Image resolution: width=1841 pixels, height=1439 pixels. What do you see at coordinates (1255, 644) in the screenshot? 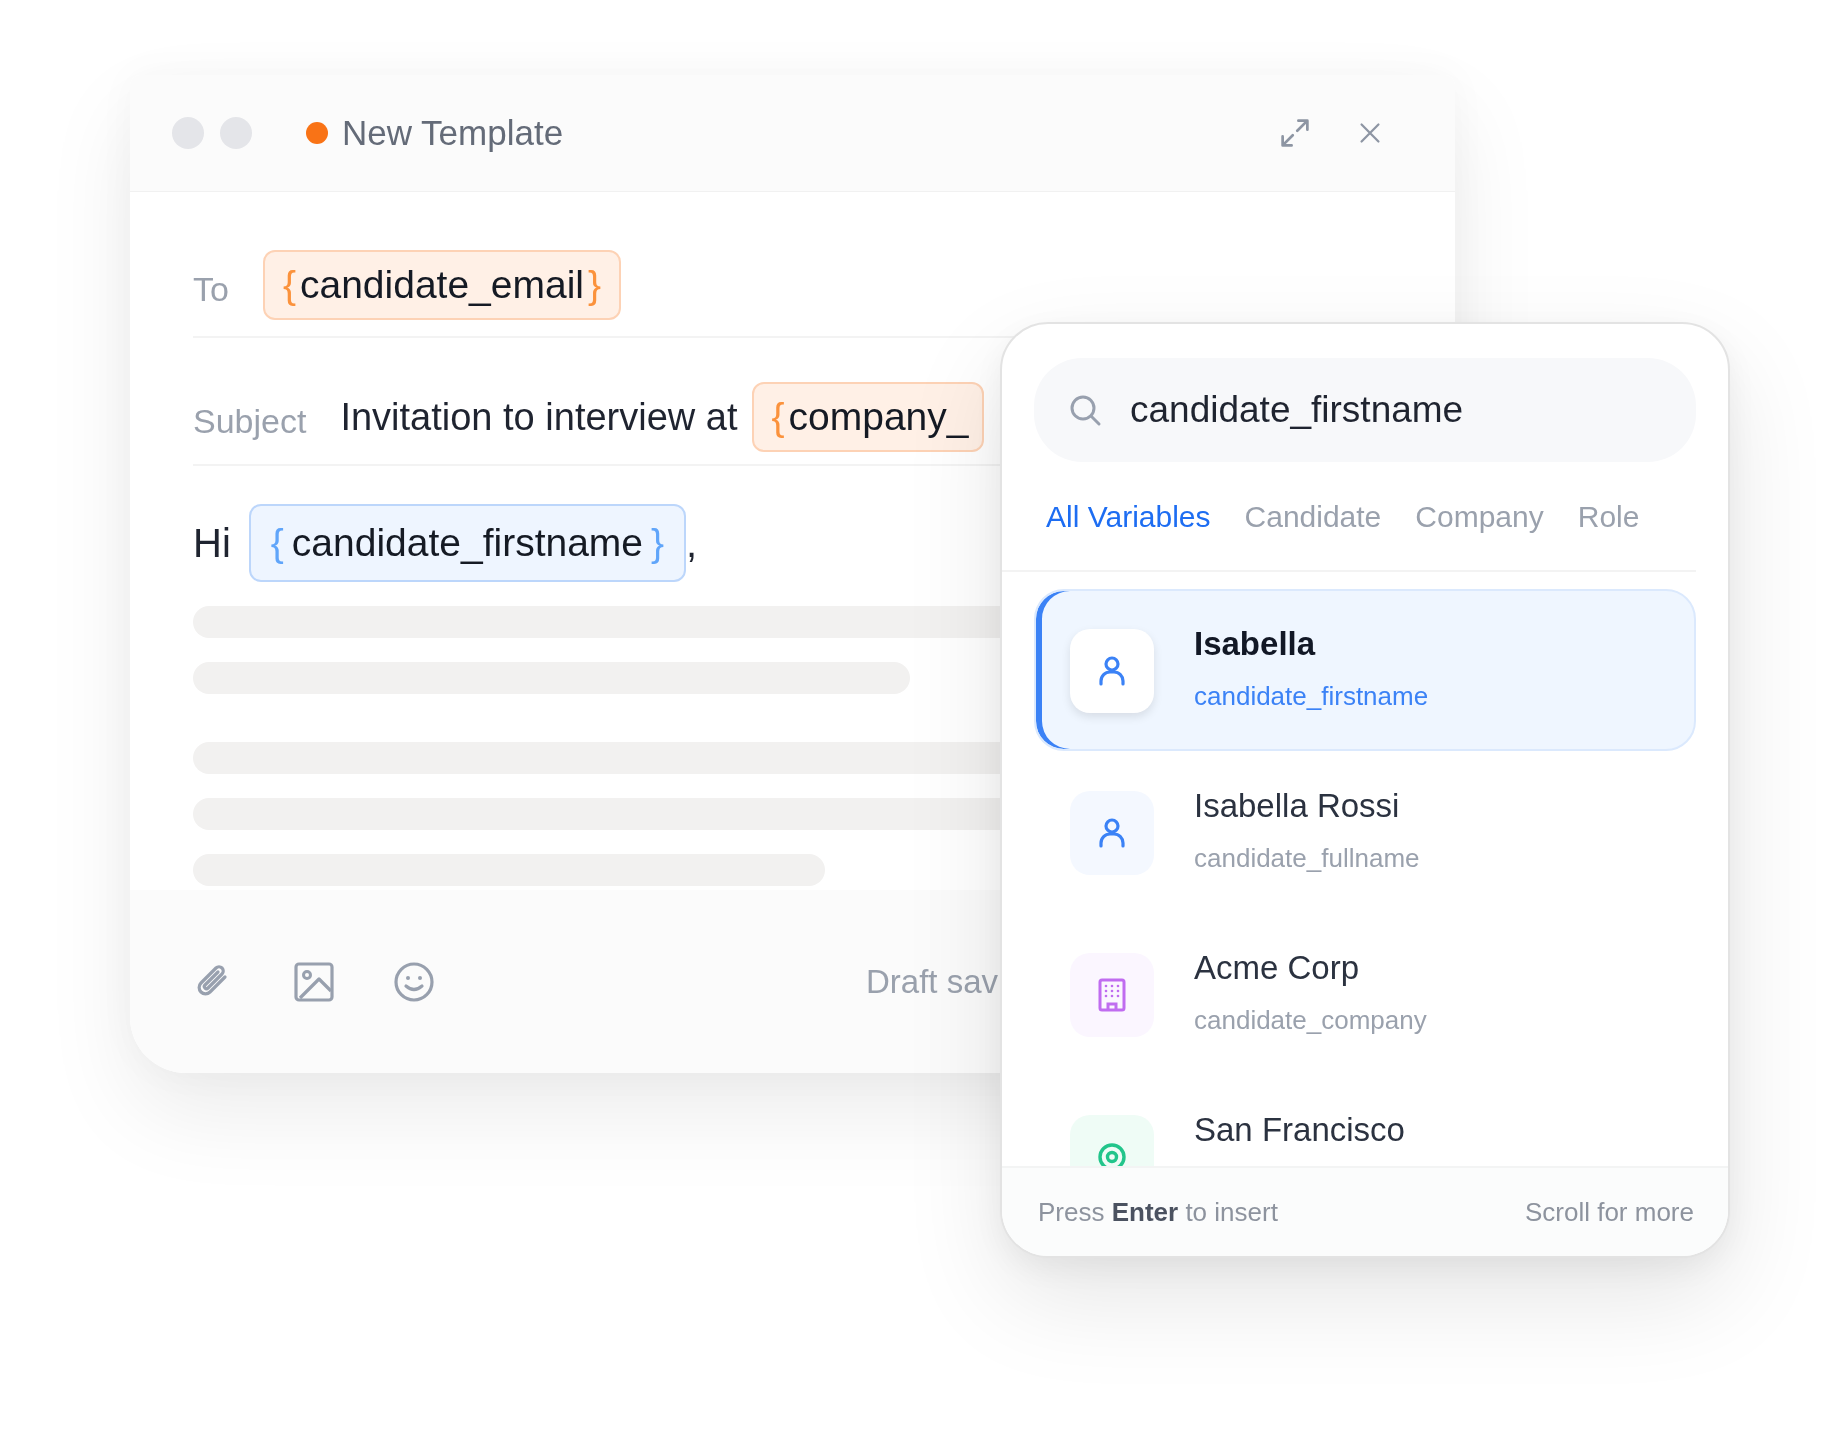
I see `option-title: Isabella` at bounding box center [1255, 644].